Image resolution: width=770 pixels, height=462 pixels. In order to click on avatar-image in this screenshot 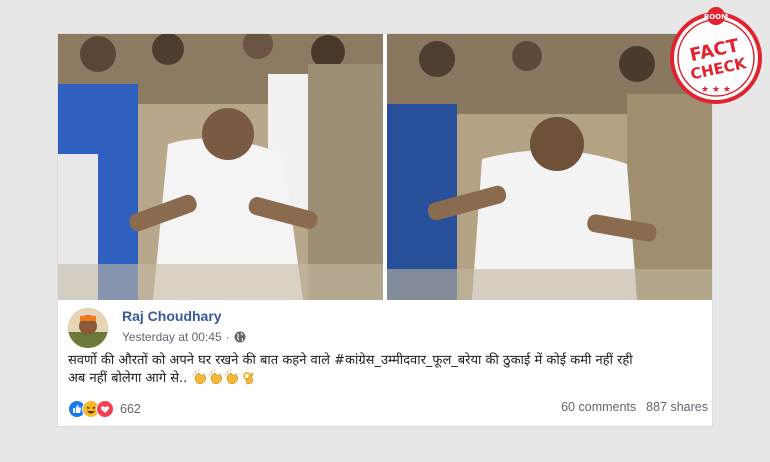, I will do `click(88, 328)`.